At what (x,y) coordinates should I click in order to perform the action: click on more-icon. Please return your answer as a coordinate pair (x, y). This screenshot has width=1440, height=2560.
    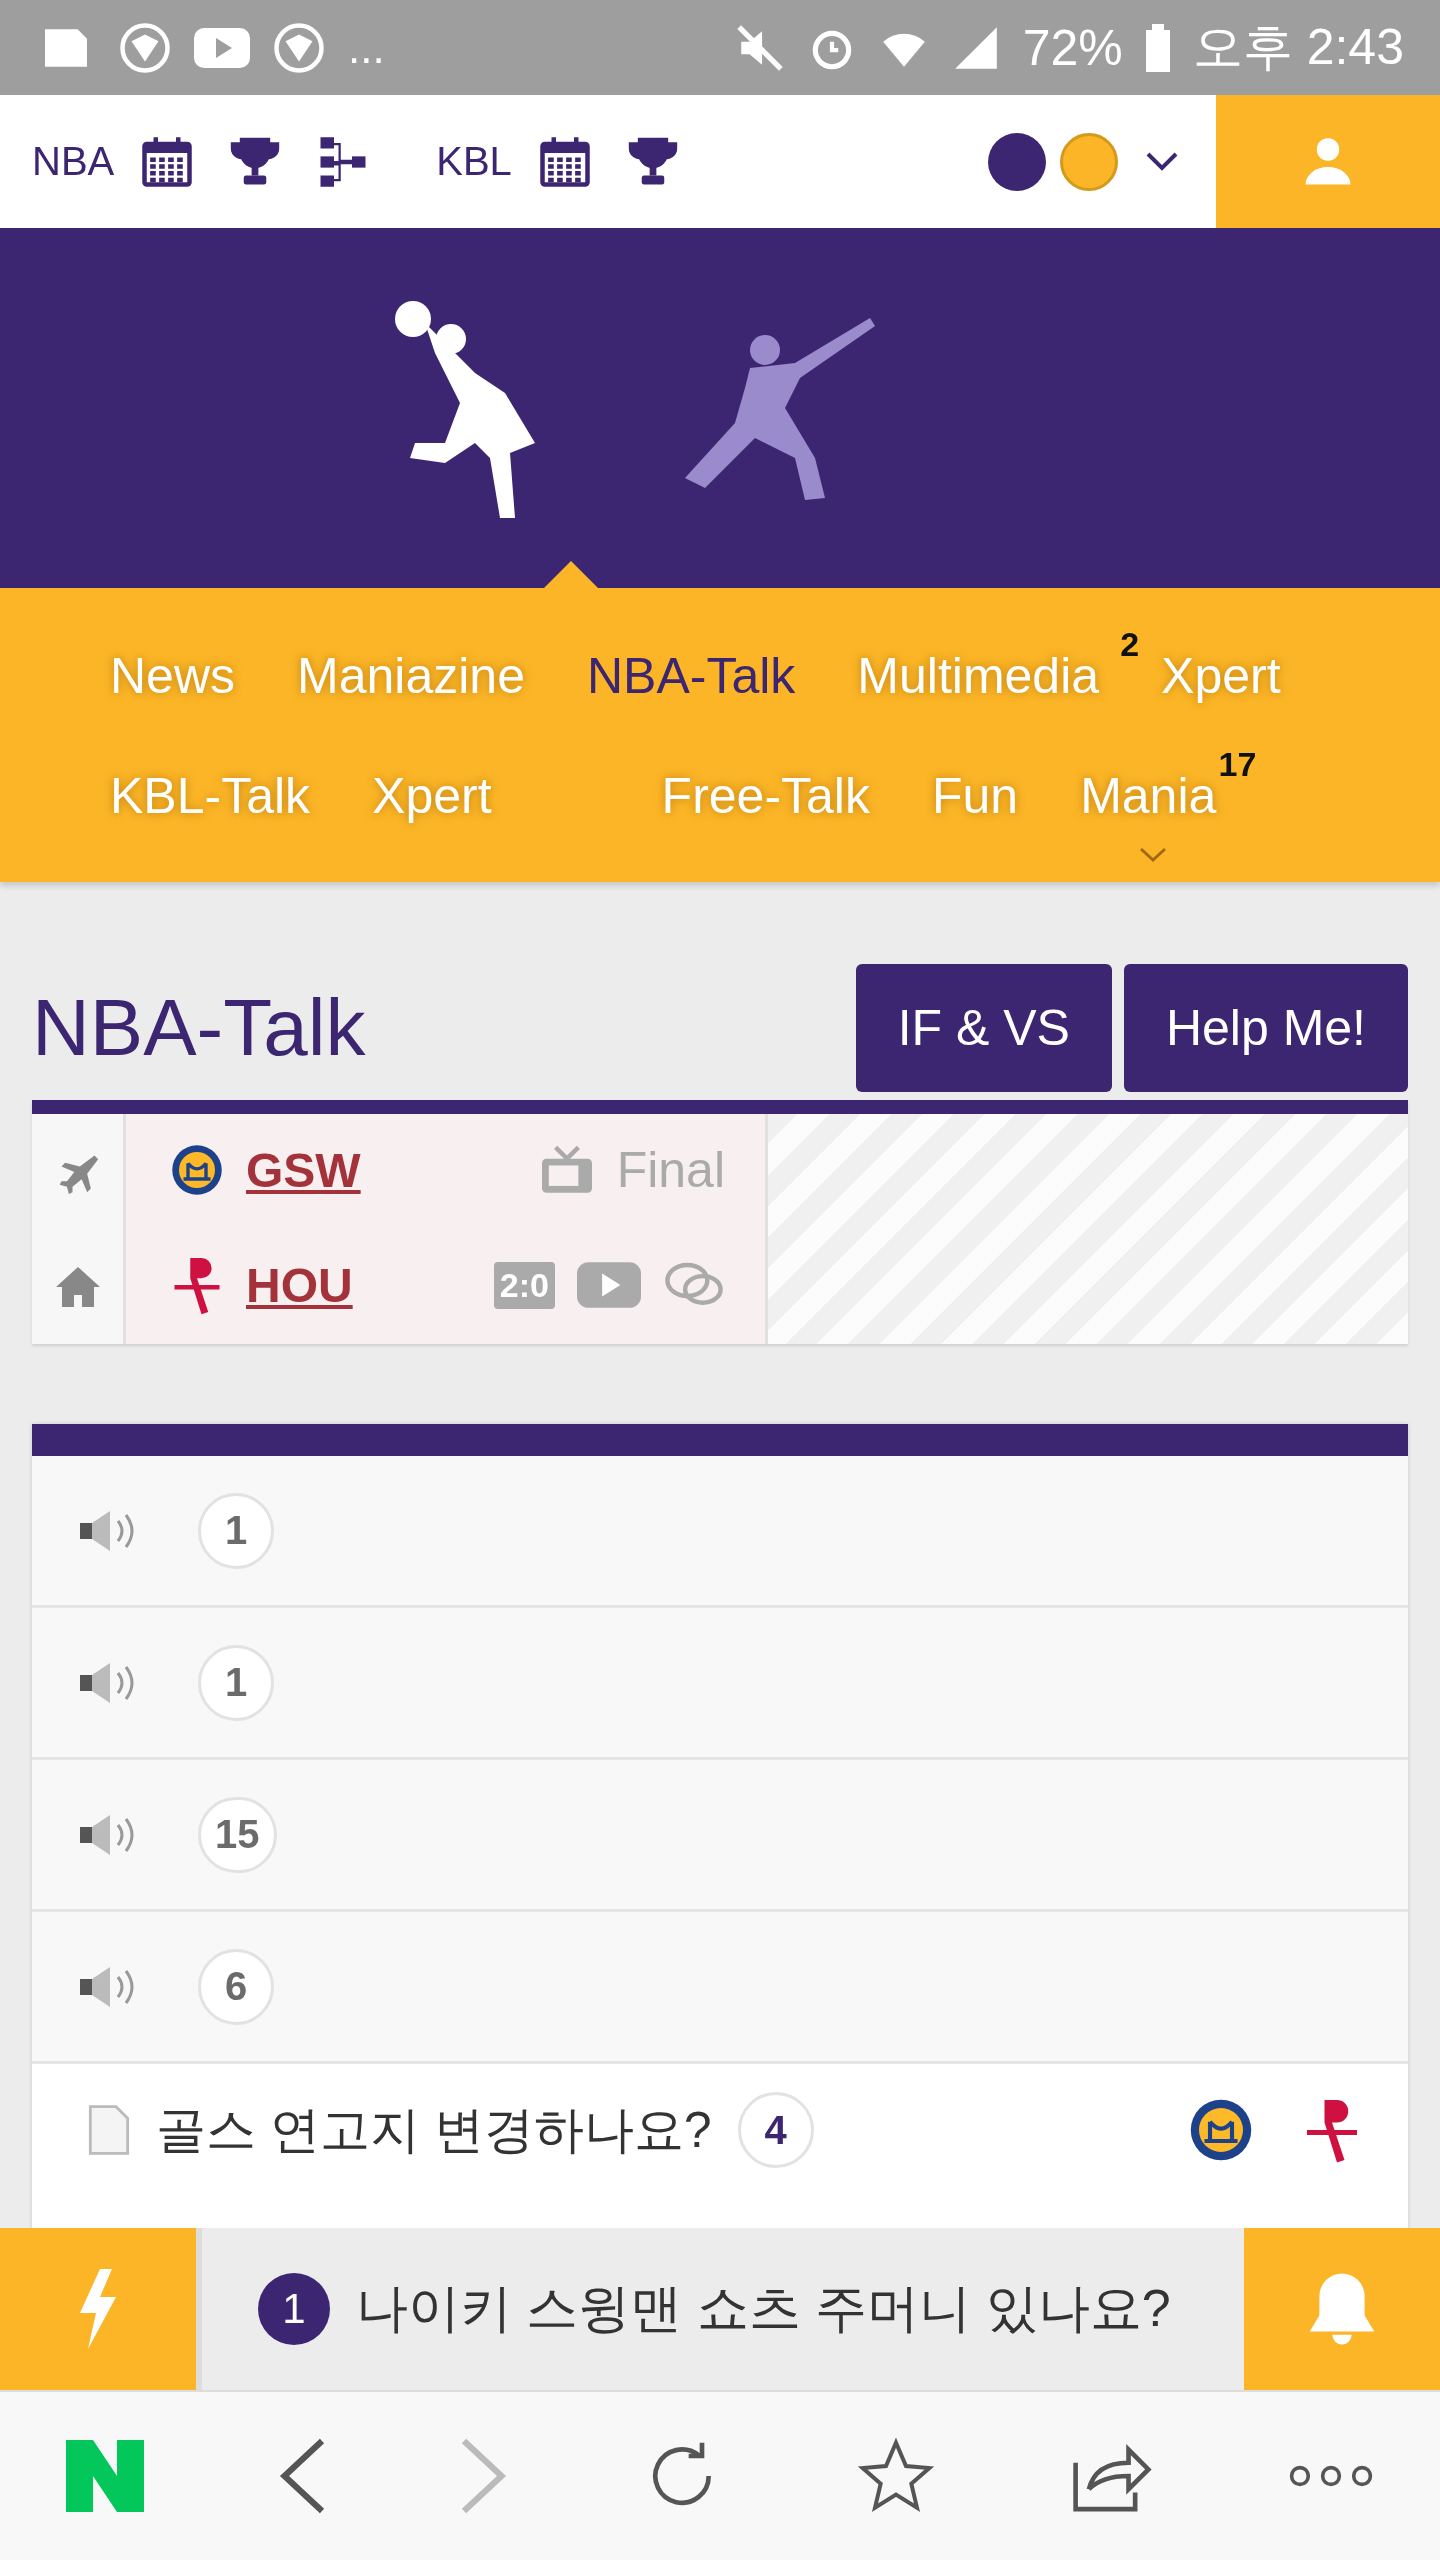
    Looking at the image, I should click on (1330, 2476).